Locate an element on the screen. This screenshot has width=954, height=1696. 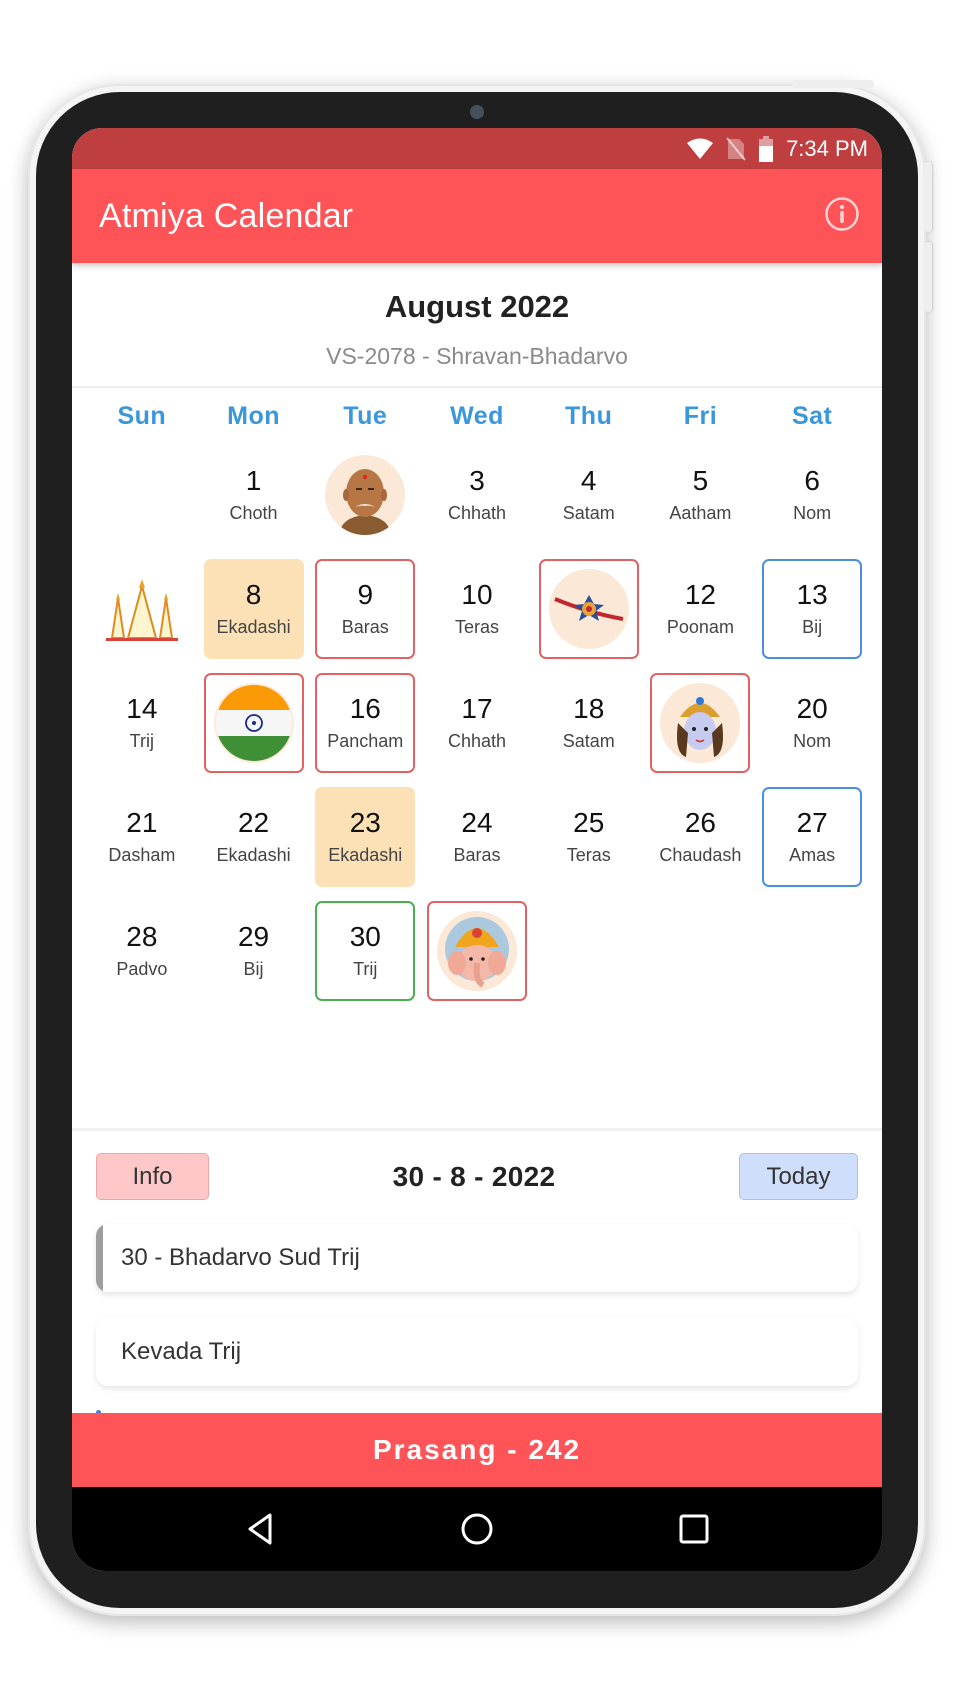
event-text: 30 - Bhadarvo Sud Trij is located at coordinates (240, 1257).